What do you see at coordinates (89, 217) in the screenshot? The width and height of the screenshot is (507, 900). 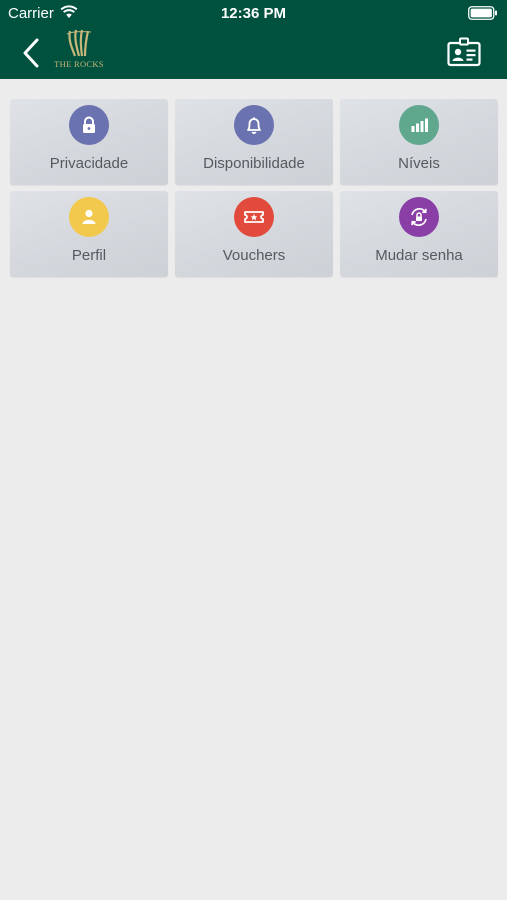 I see `user-icon` at bounding box center [89, 217].